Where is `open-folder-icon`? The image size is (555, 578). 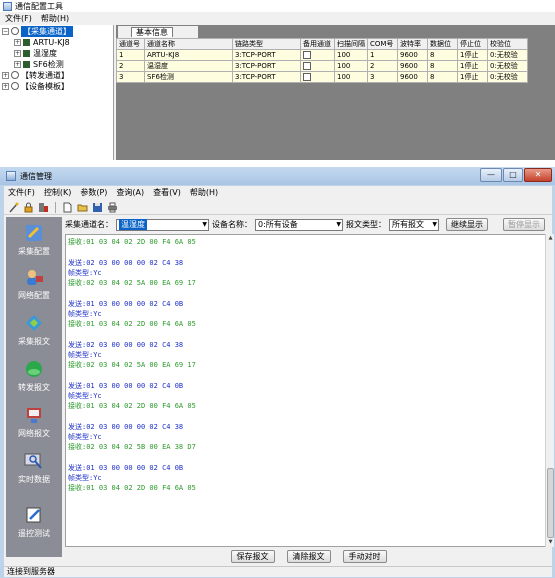 open-folder-icon is located at coordinates (82, 207).